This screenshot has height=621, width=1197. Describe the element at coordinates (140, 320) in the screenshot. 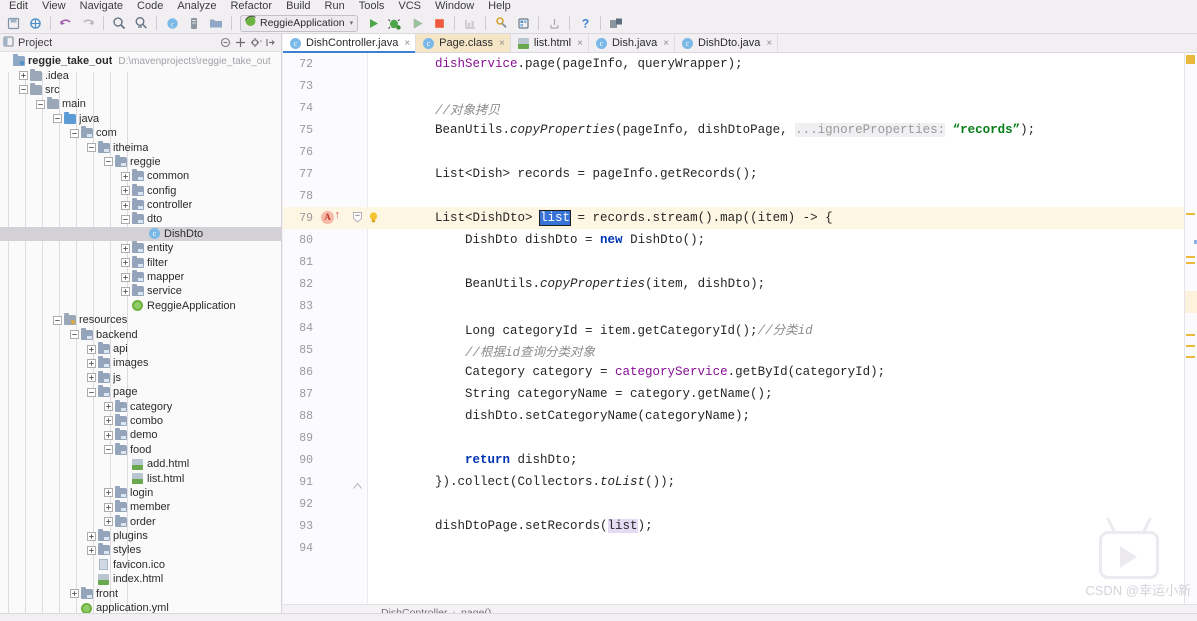

I see `tree-item-resources: resources` at that location.